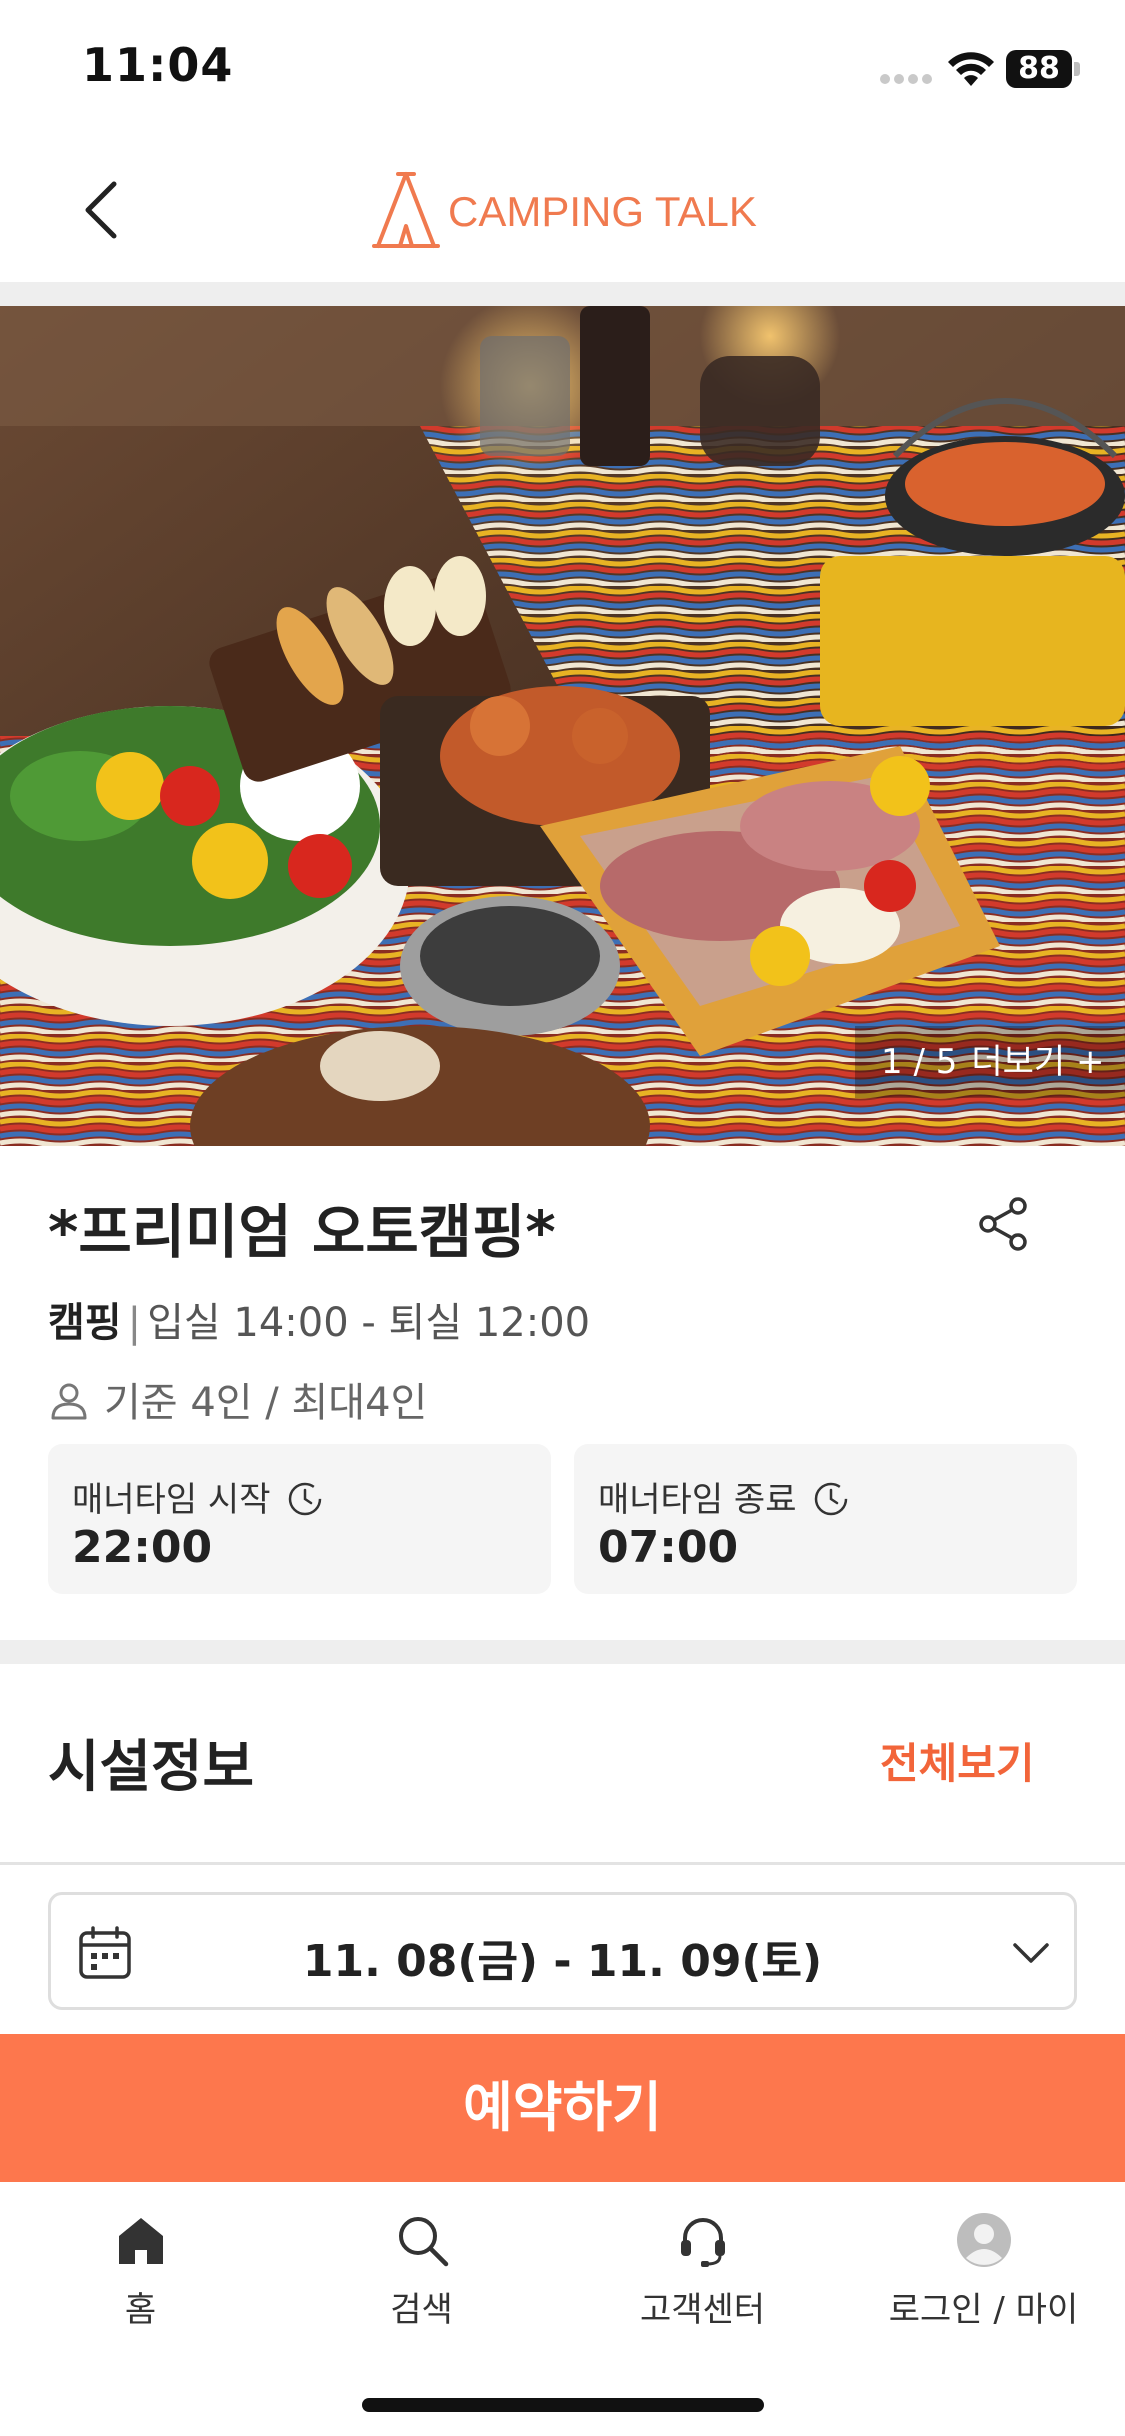 This screenshot has width=1125, height=2436. I want to click on tab-search: 검색, so click(421, 2277).